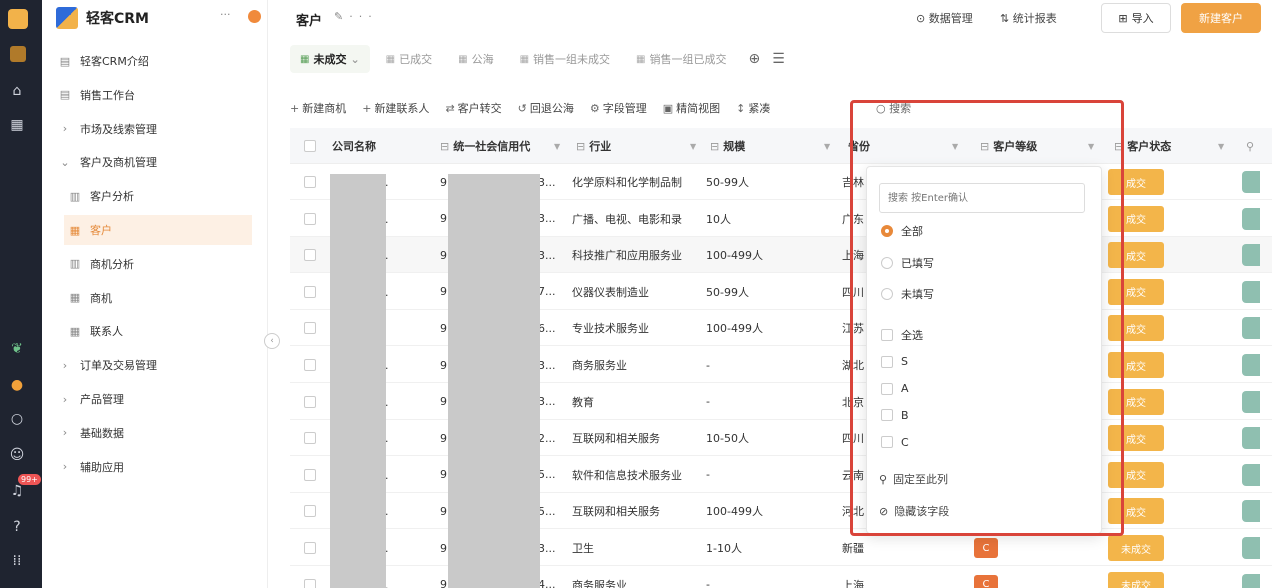 The height and width of the screenshot is (588, 1272). I want to click on table-view-icon: ▦, so click(524, 59).